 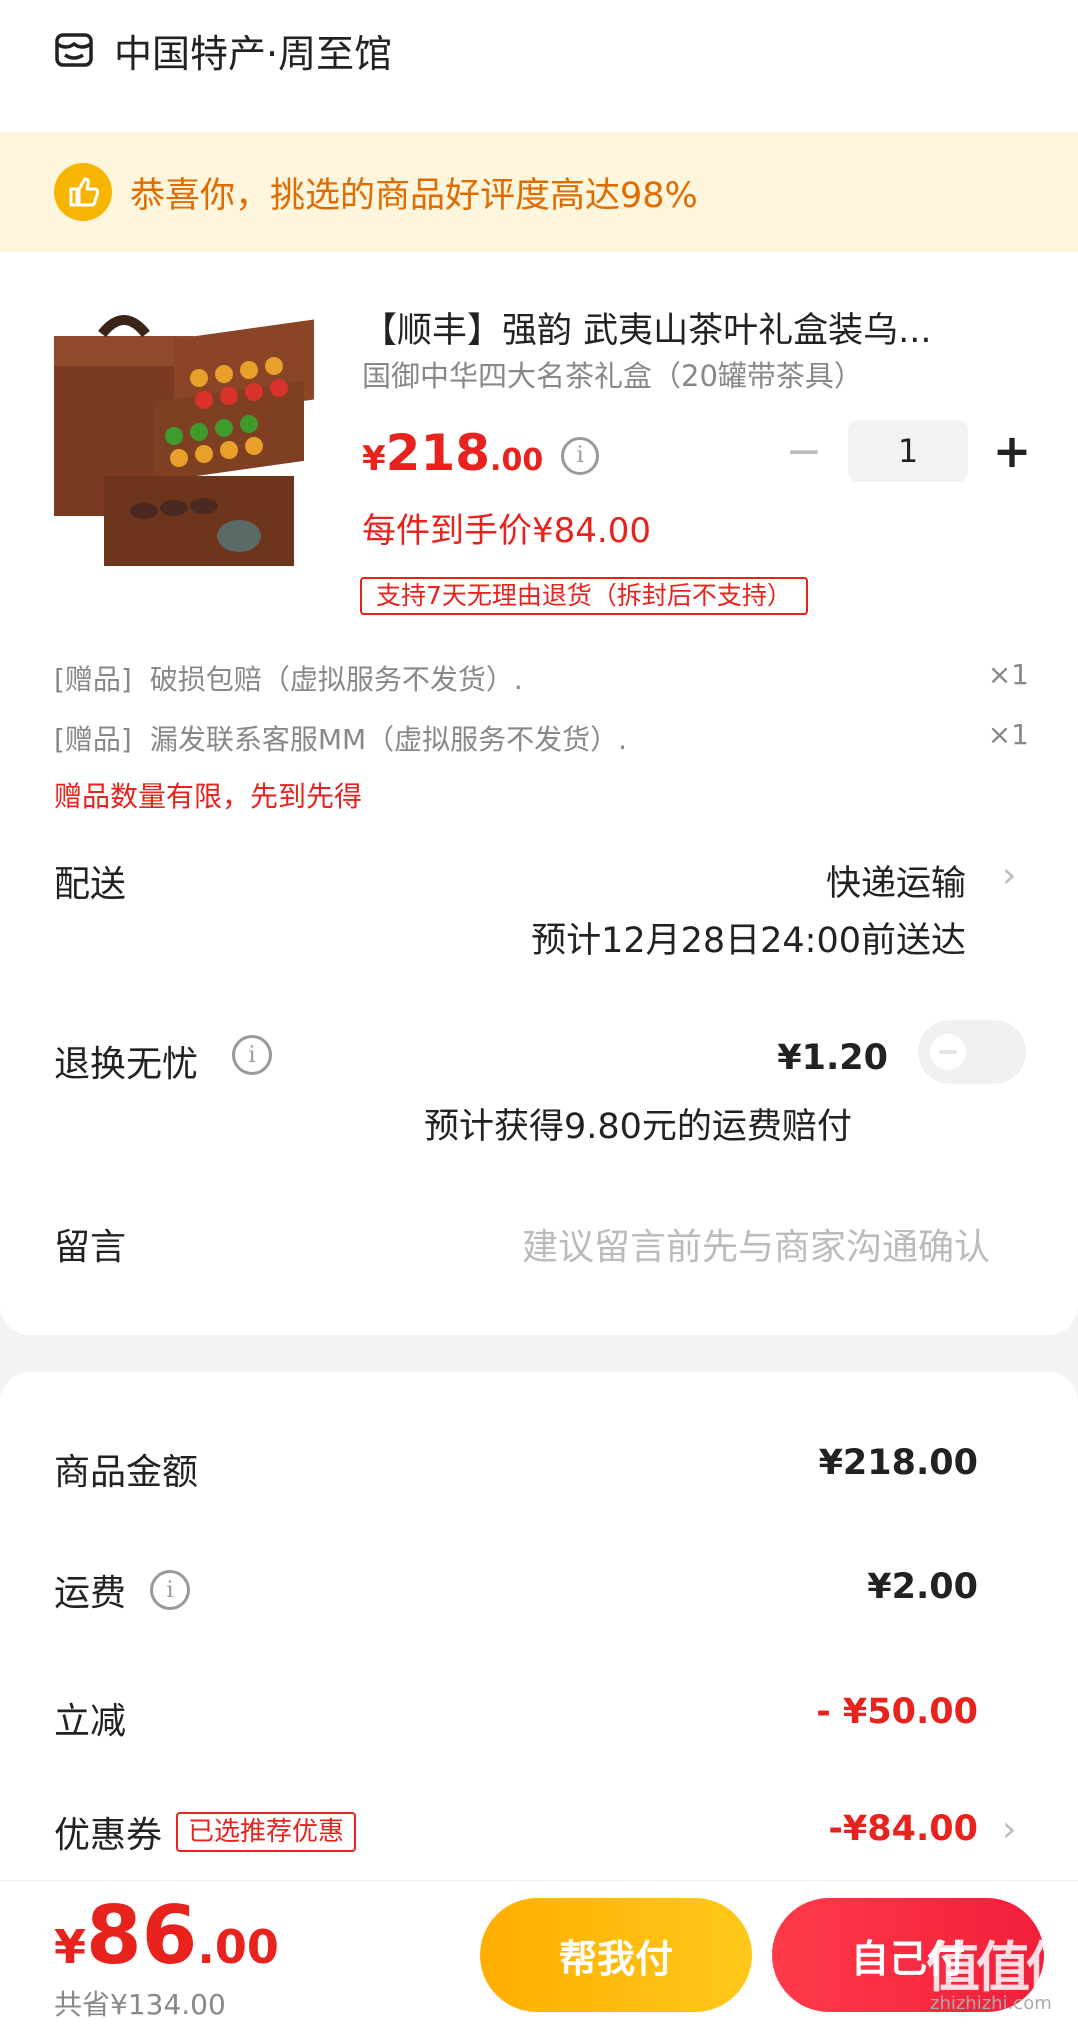 What do you see at coordinates (922, 1587) in the screenshot?
I see `shipping-value: ¥2.00` at bounding box center [922, 1587].